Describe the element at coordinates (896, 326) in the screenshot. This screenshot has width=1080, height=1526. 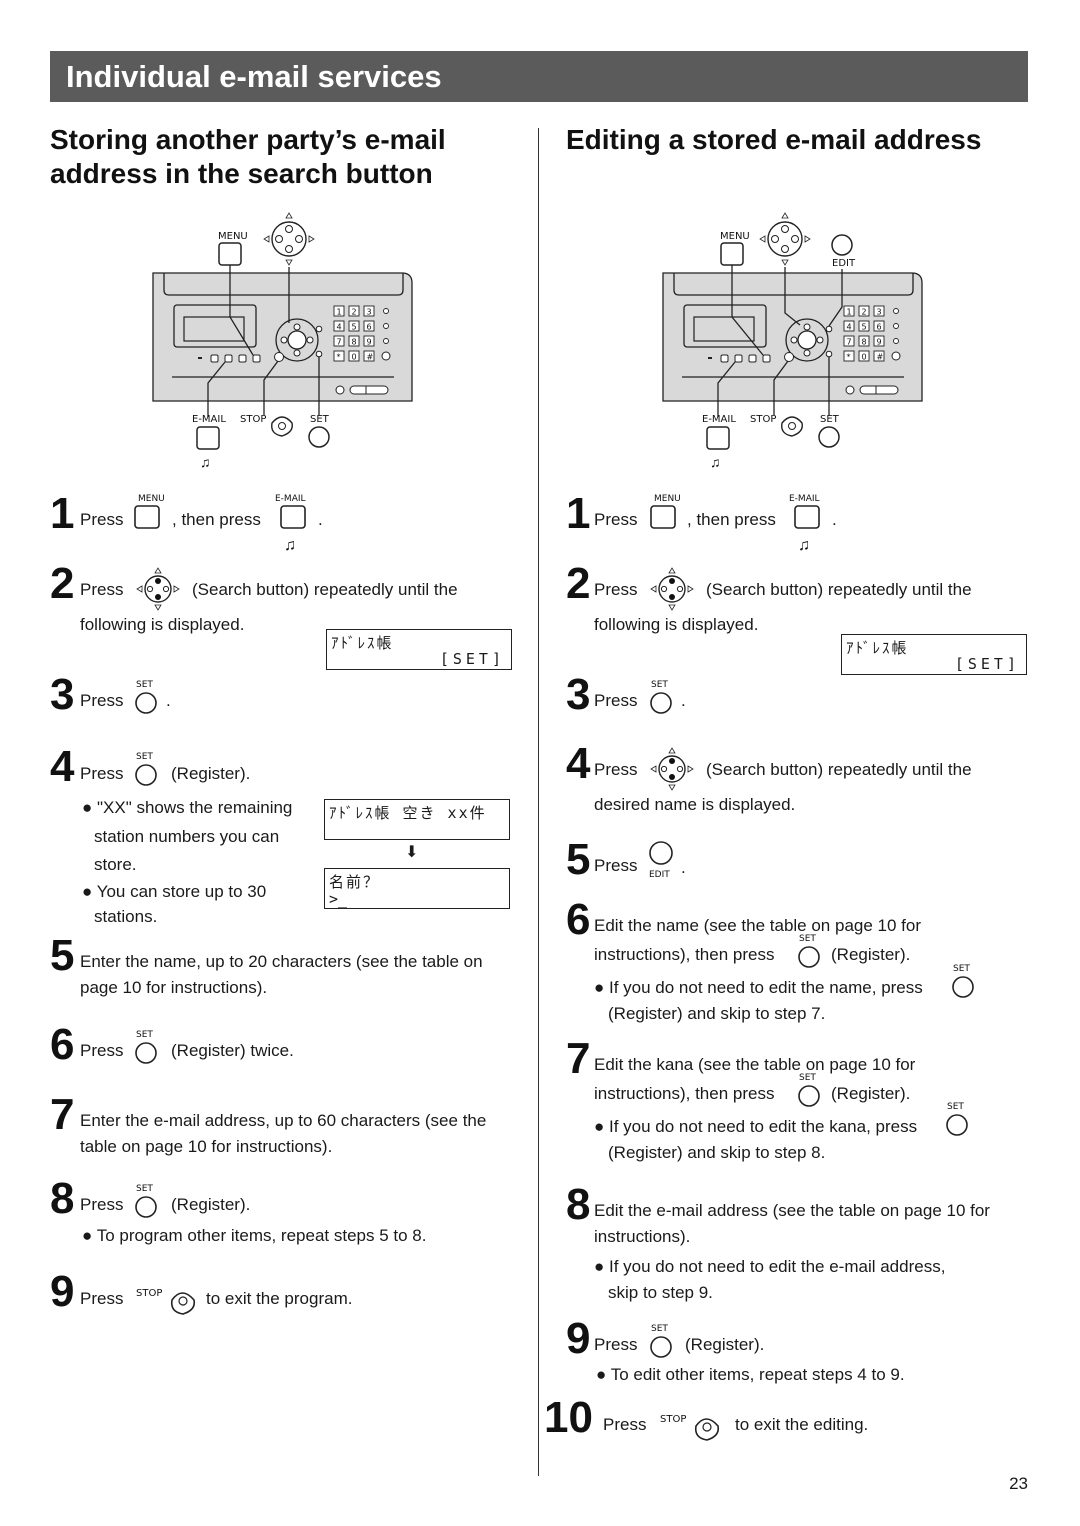
I see `keypad-side-button` at that location.